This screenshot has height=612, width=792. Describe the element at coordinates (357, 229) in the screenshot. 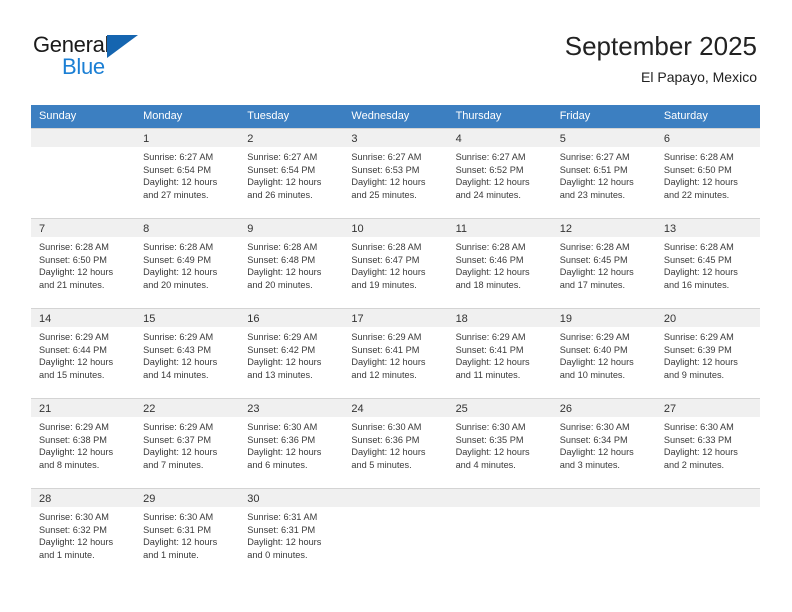

I see `day-number: 10` at that location.